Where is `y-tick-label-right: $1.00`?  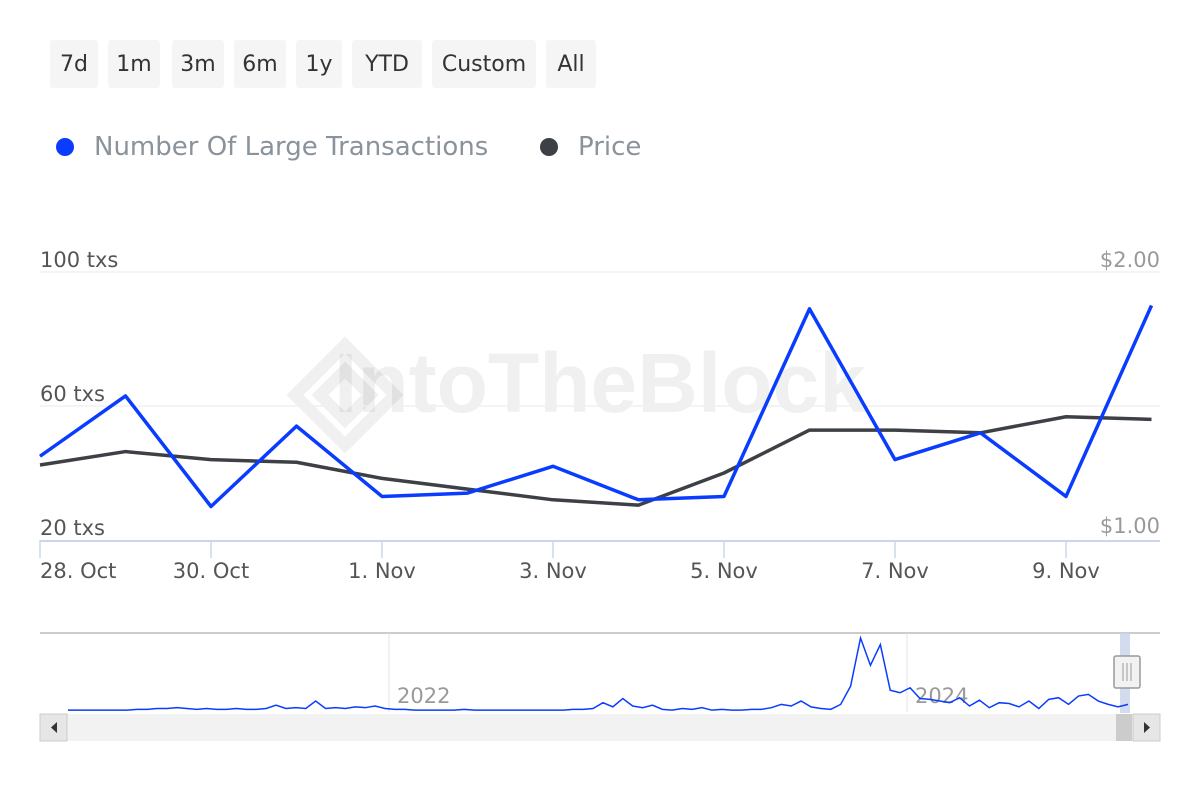 y-tick-label-right: $1.00 is located at coordinates (1130, 526).